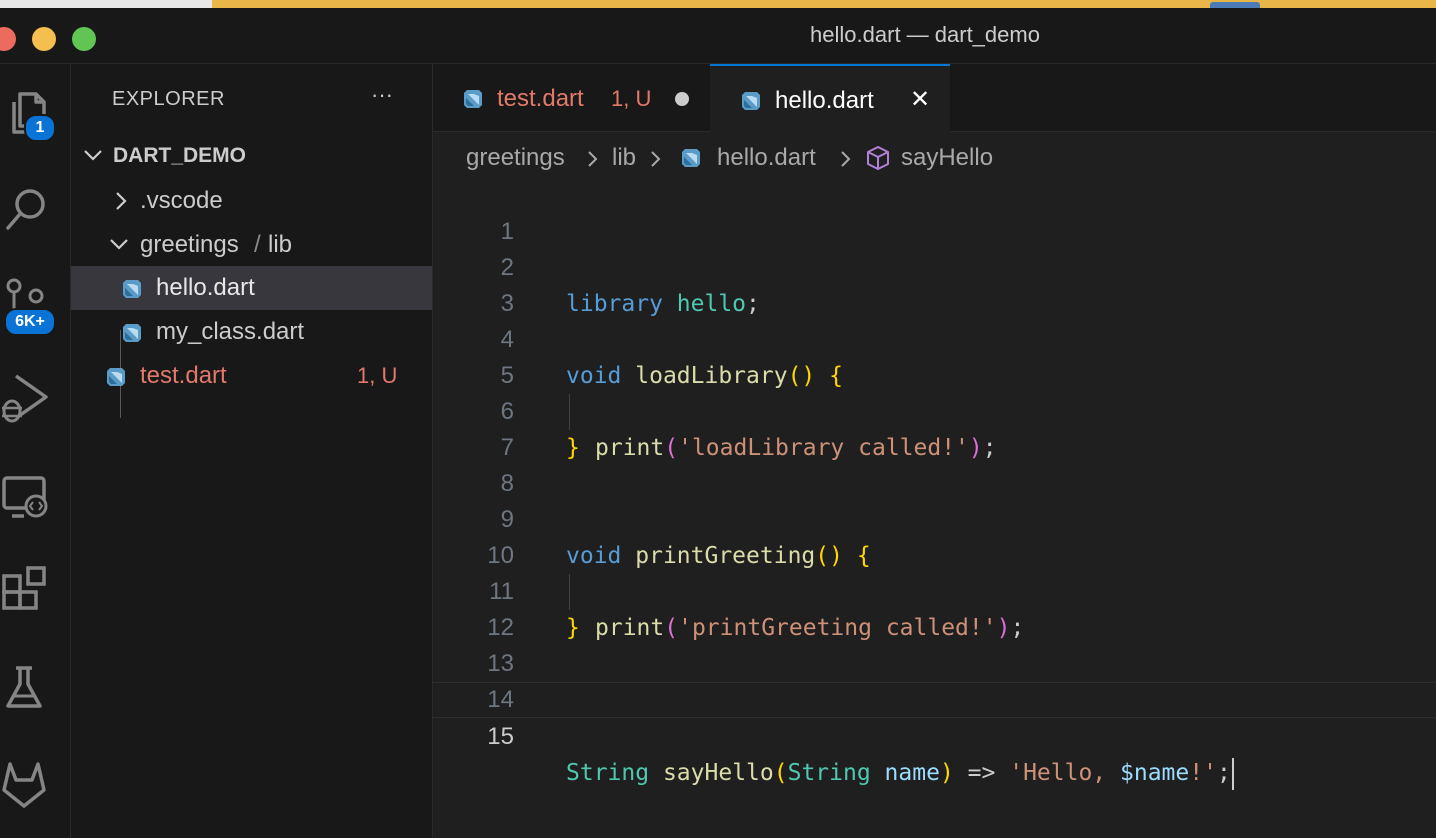 This screenshot has width=1436, height=838. What do you see at coordinates (377, 375) in the screenshot?
I see `file-status-badge: 1, U` at bounding box center [377, 375].